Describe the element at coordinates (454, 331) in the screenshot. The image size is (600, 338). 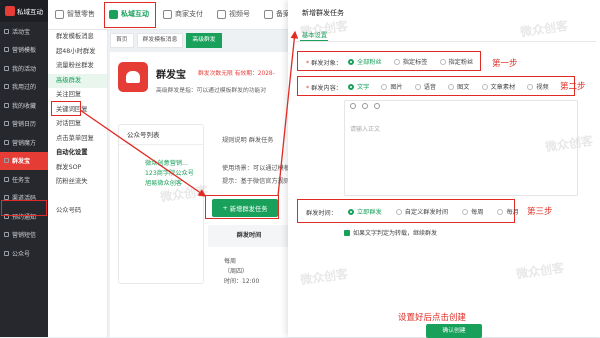
I see `confirm-create-button: 确认创建` at that location.